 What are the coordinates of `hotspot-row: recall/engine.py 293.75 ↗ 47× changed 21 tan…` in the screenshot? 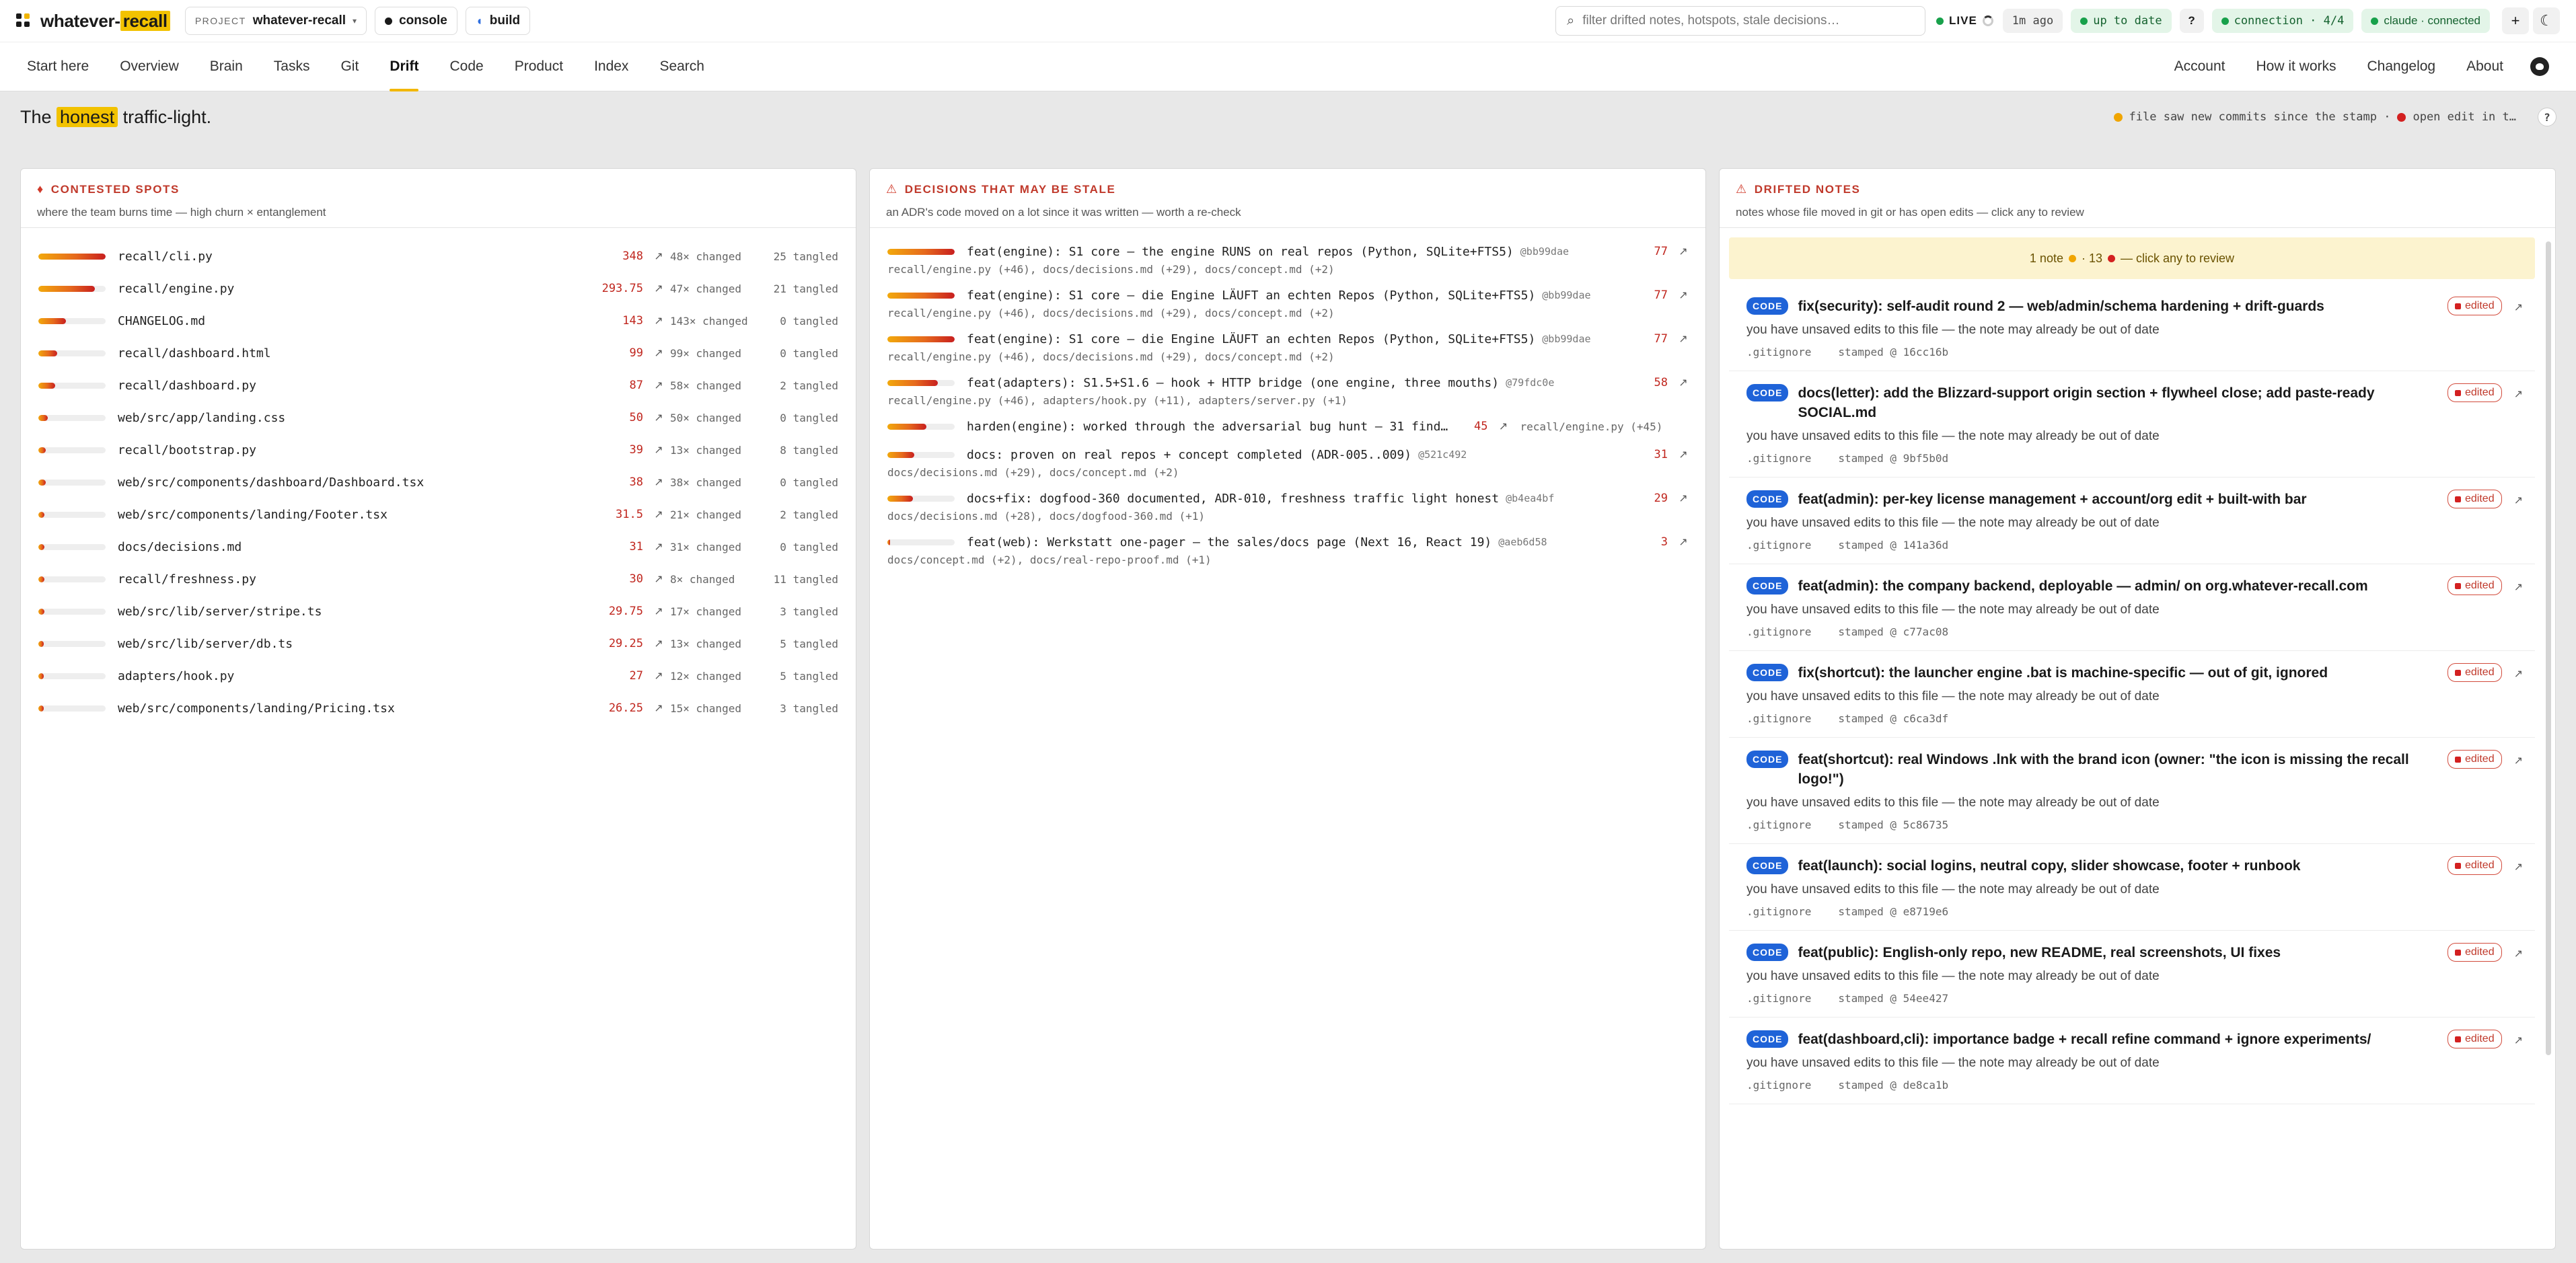 It's located at (439, 288).